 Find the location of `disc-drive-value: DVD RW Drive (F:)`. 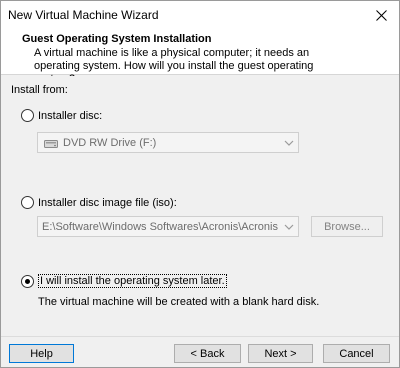

disc-drive-value: DVD RW Drive (F:) is located at coordinates (110, 142).